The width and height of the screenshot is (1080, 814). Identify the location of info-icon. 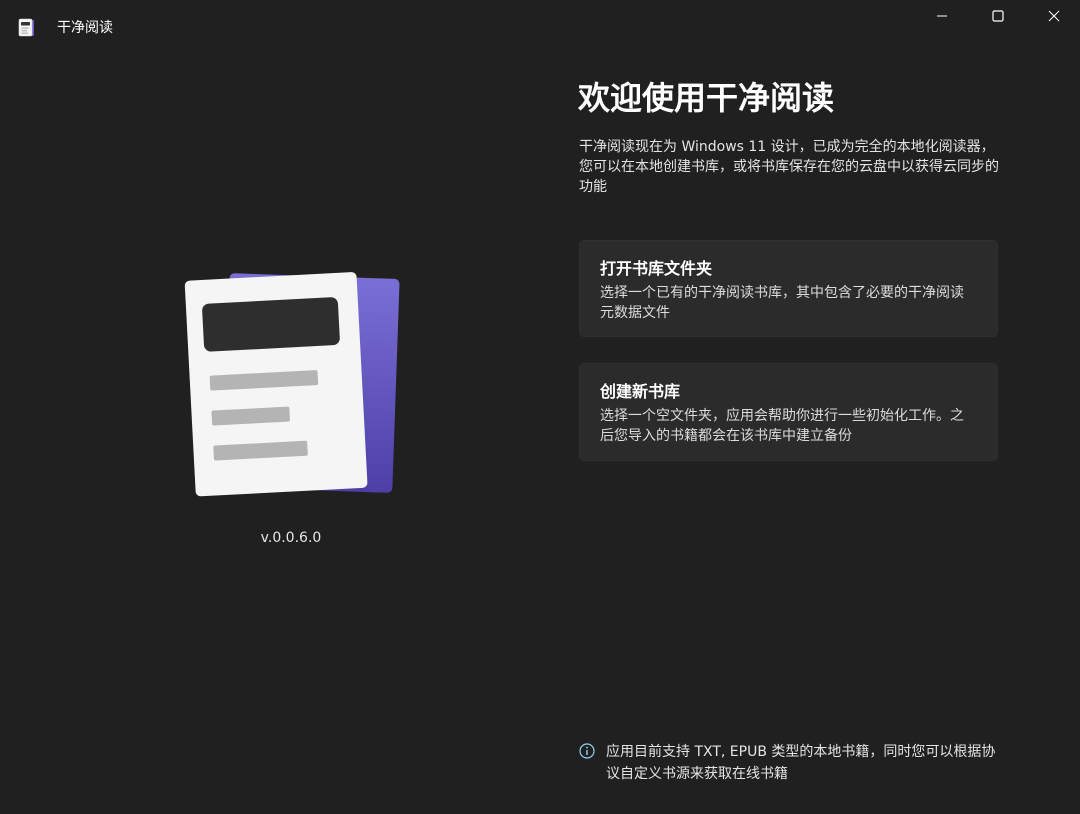
(587, 751).